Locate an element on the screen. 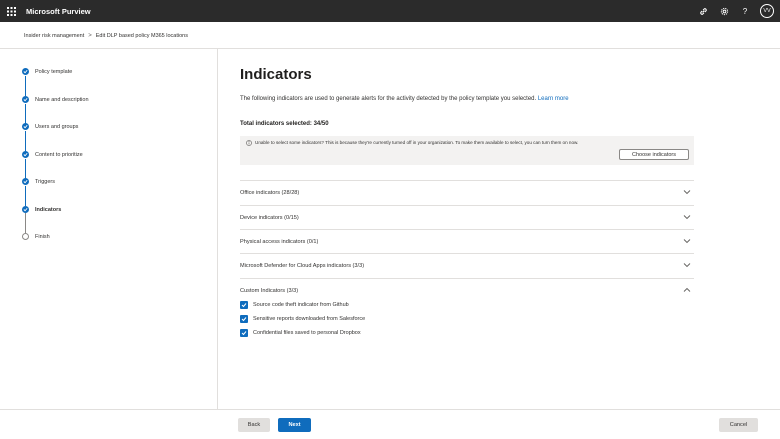 This screenshot has width=780, height=439. wizard-step-label: Triggers is located at coordinates (45, 181).